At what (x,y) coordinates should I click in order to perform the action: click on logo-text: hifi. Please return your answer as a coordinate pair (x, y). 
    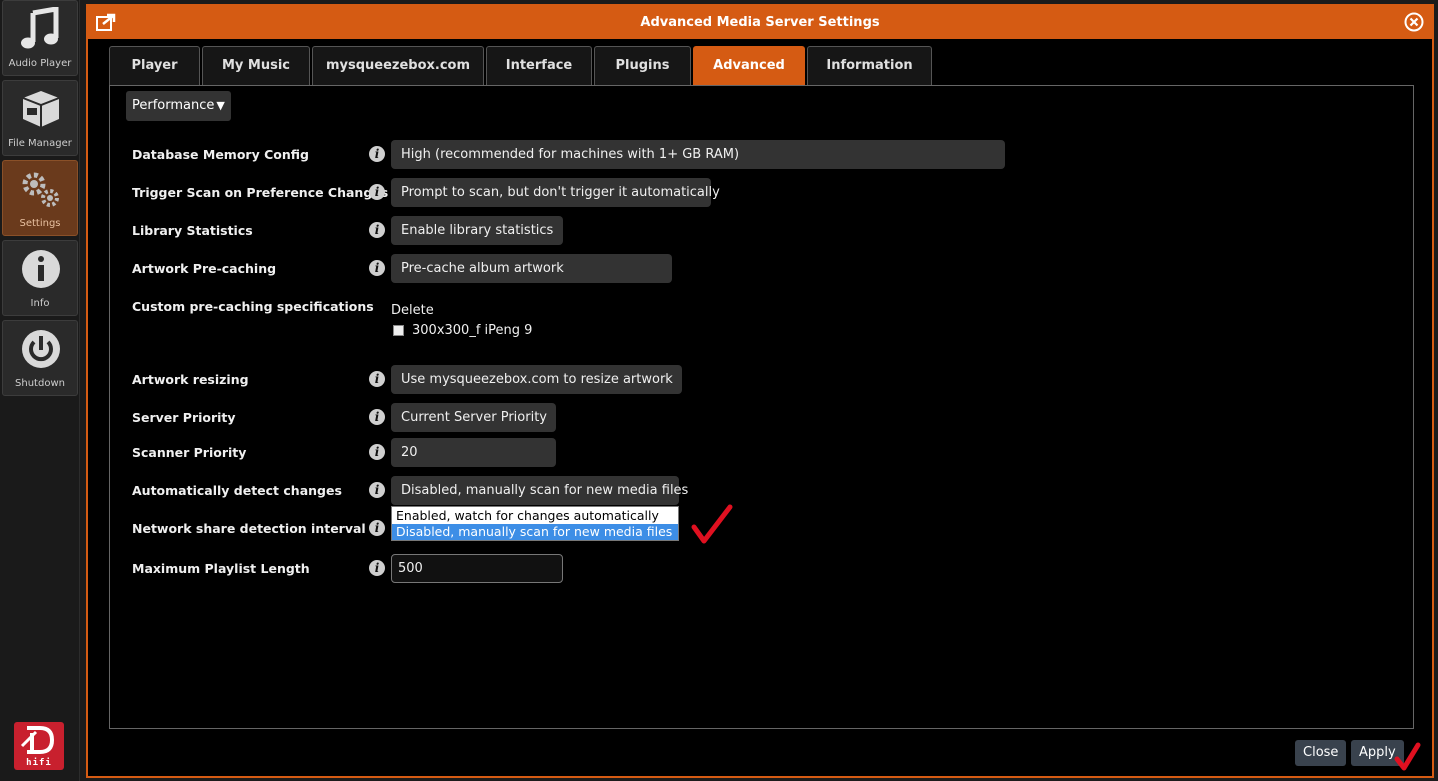
    Looking at the image, I should click on (39, 763).